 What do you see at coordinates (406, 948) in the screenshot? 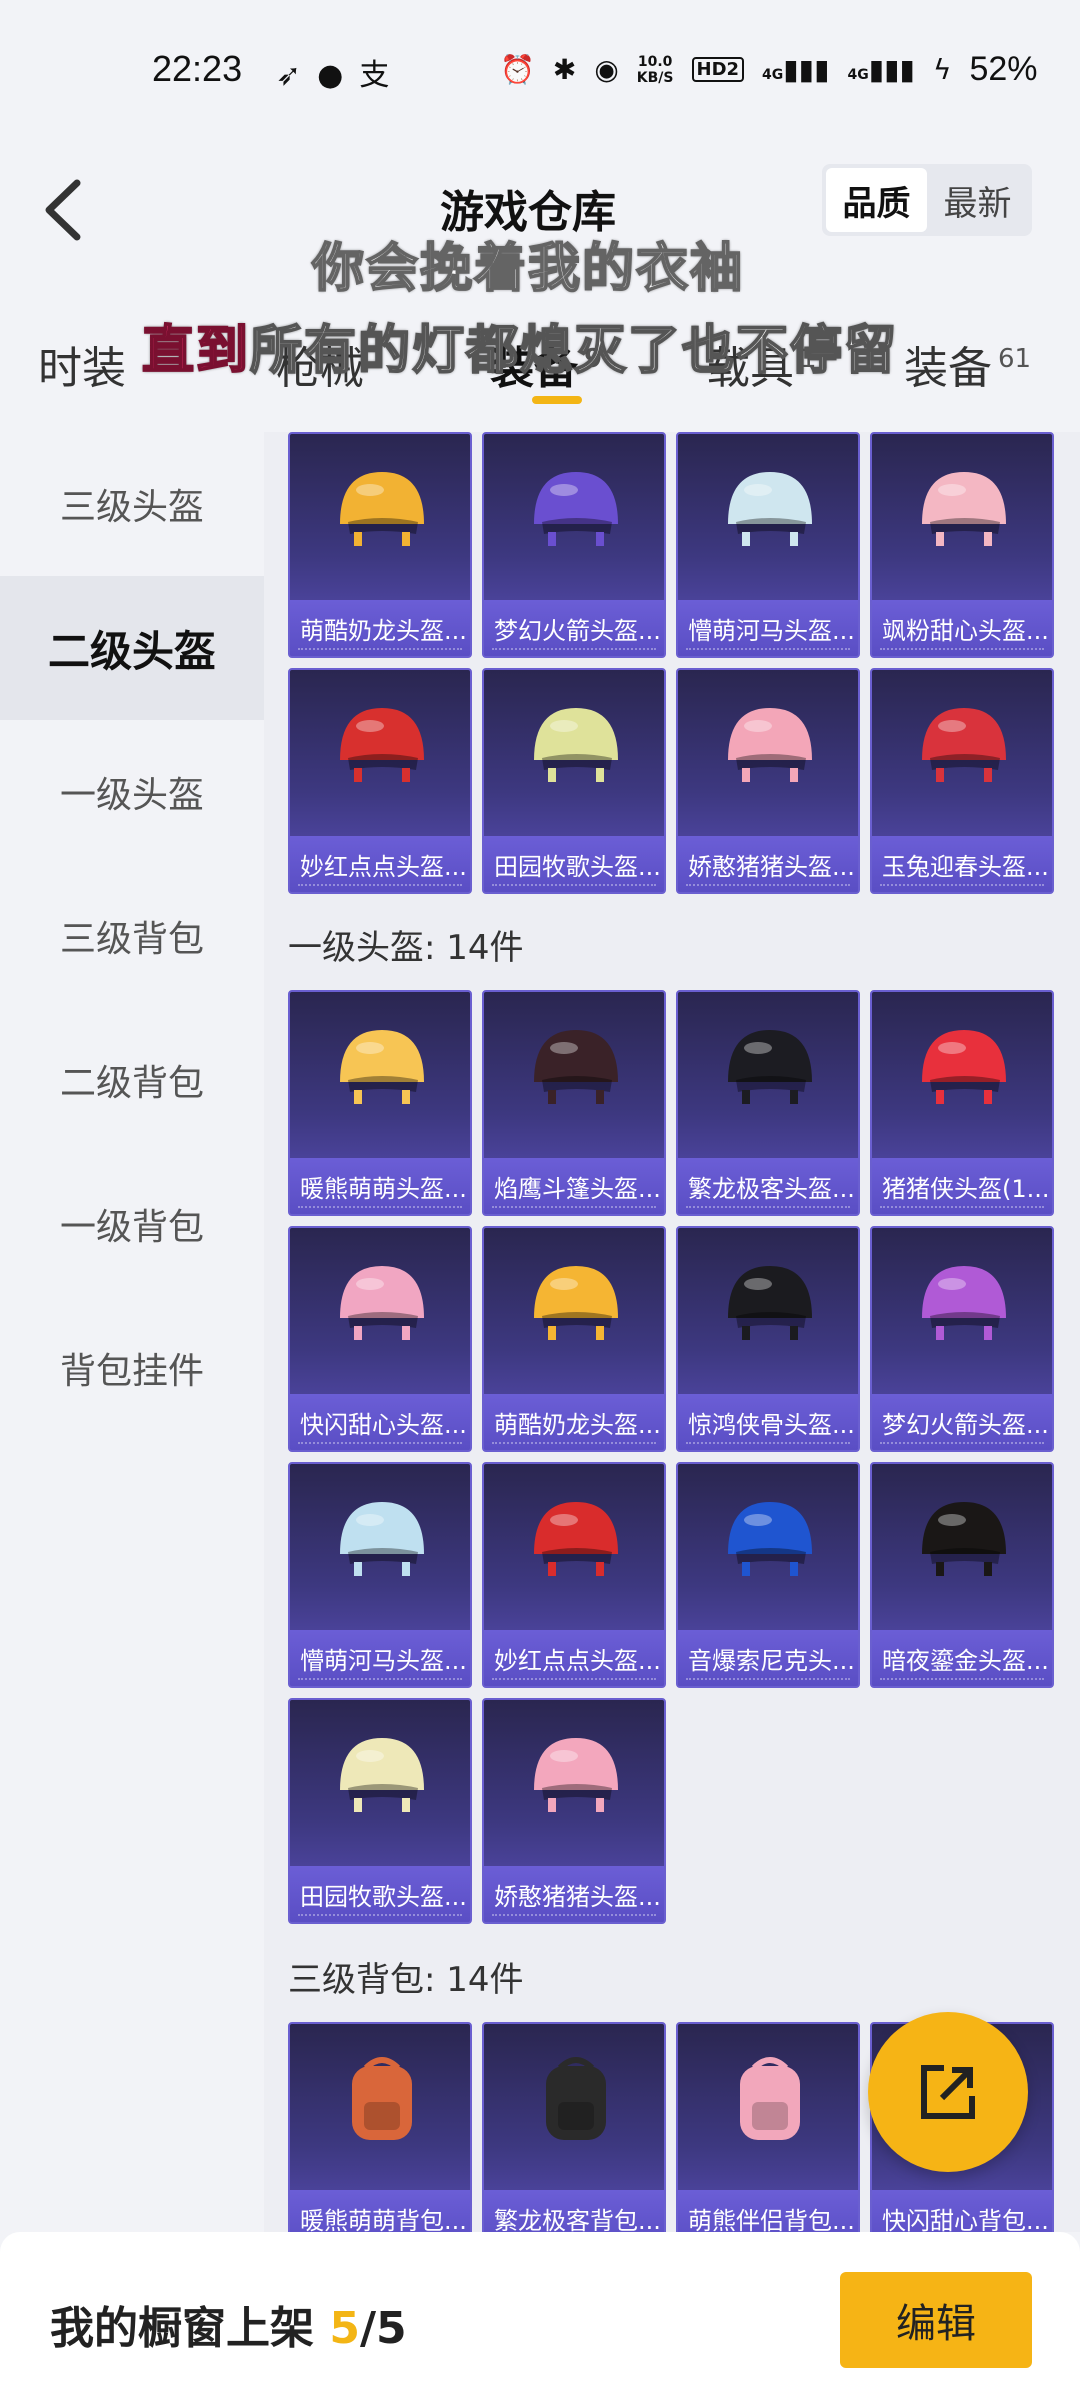
I see `section-title-helmet-1: 一级头盔: 14件` at bounding box center [406, 948].